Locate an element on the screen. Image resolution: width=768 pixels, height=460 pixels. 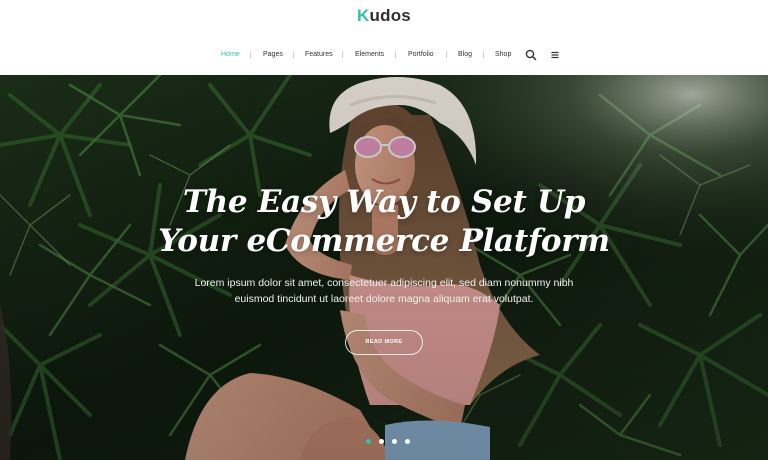
search-icon is located at coordinates (531, 55).